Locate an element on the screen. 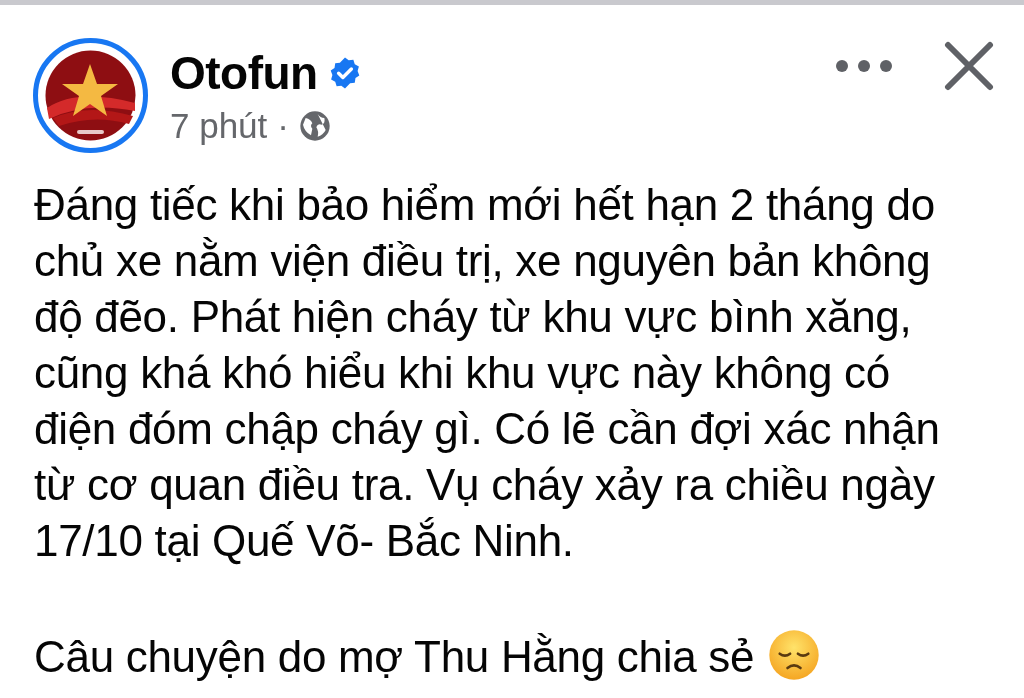  post-text: Câu chuyện do mợ Thu Hằng chia sẻ is located at coordinates (519, 657).